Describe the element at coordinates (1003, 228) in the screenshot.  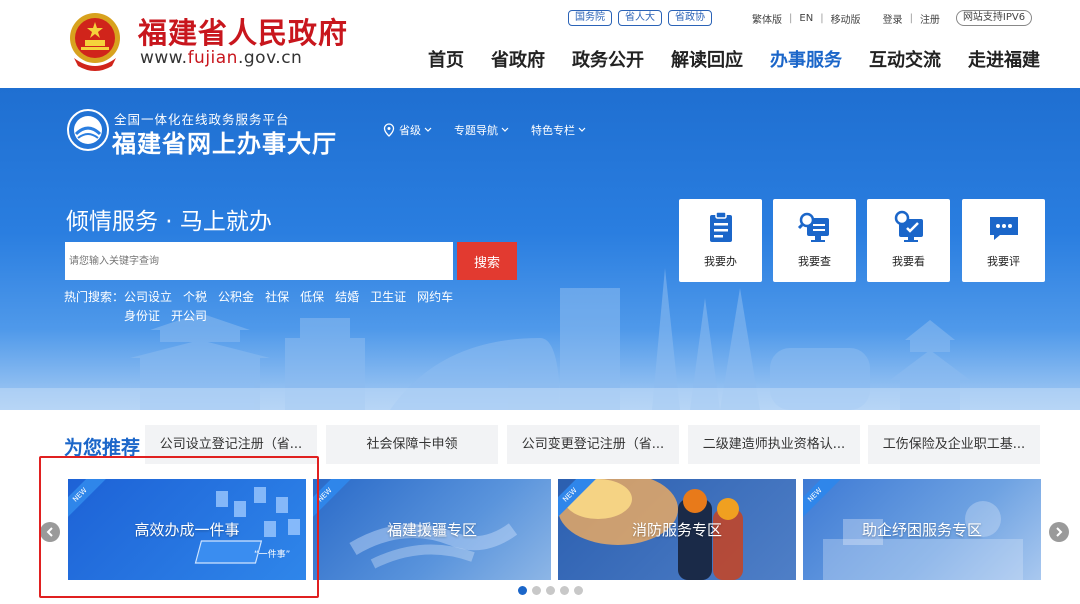
I see `chat-bubble-icon` at that location.